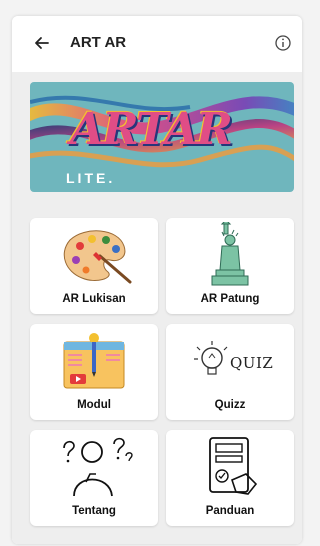  I want to click on menu-card-tentang: Tentang, so click(94, 478).